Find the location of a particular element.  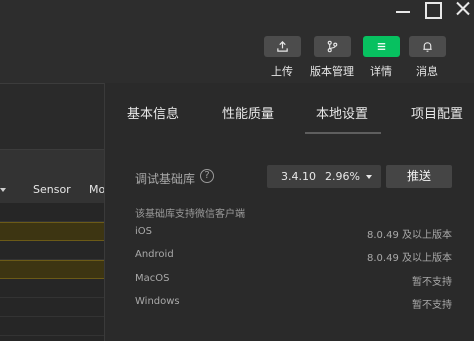

upload-button is located at coordinates (282, 46).